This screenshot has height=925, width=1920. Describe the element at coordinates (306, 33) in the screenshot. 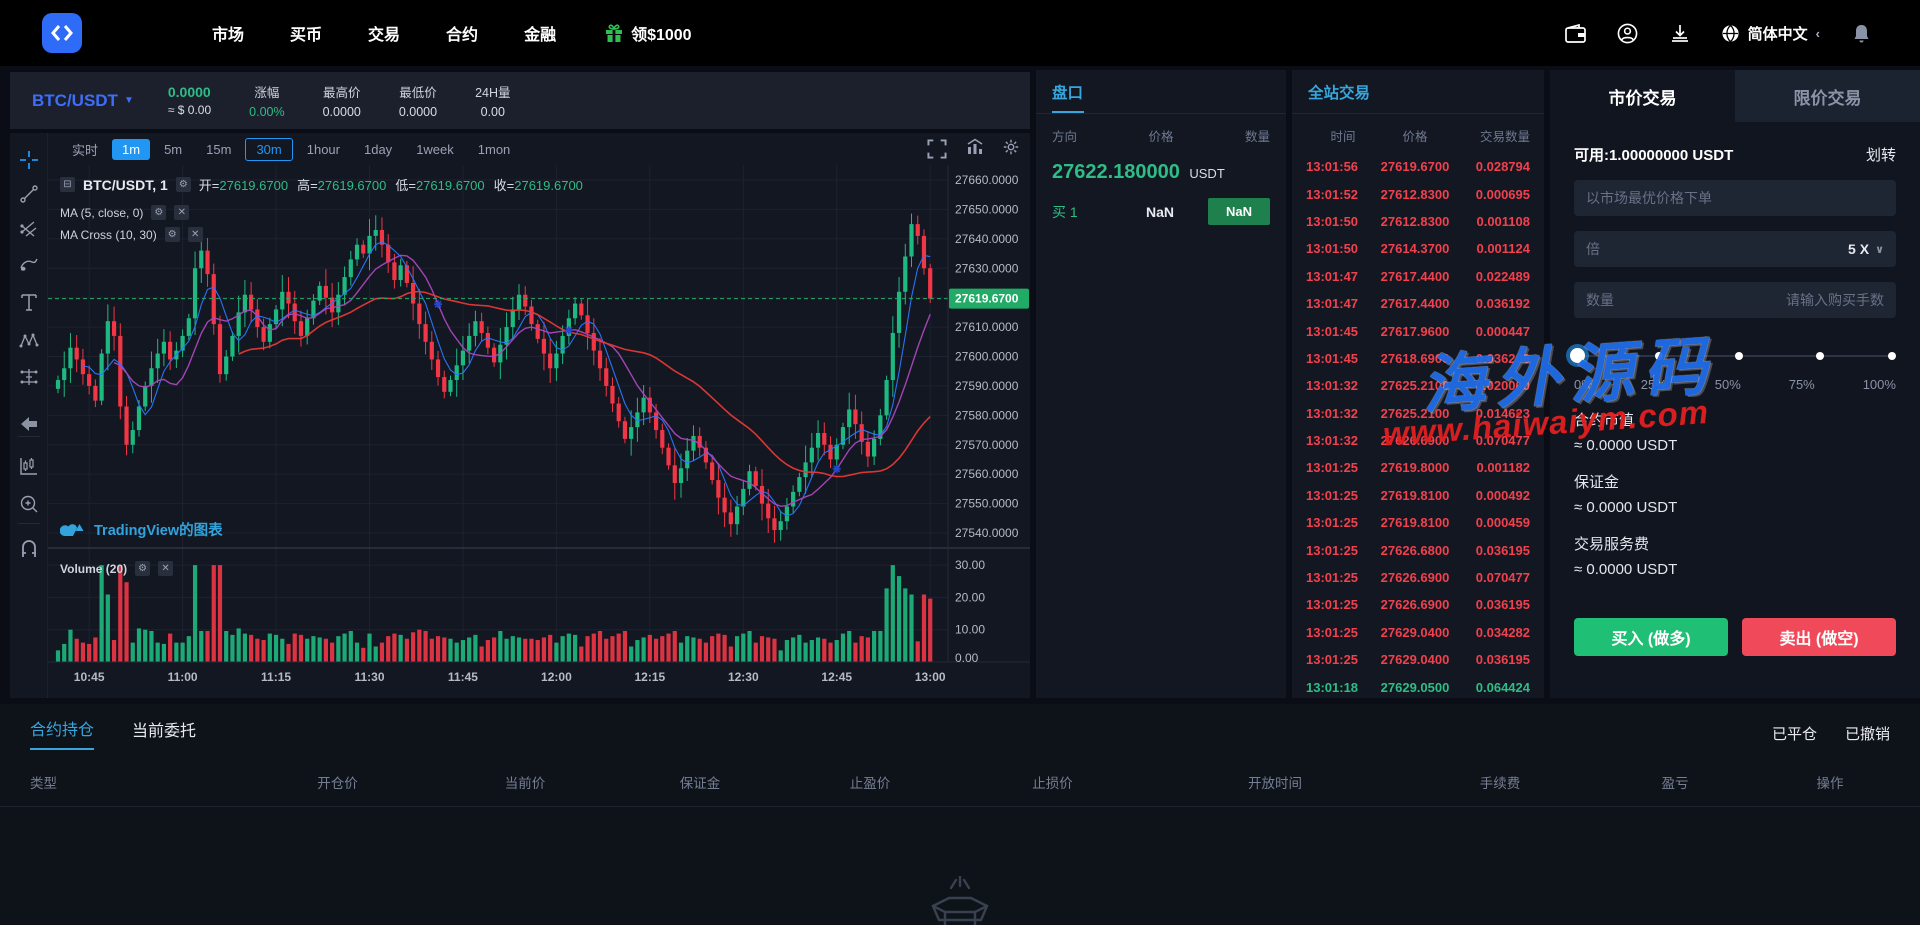

I see `nav-item-2: 买币` at that location.